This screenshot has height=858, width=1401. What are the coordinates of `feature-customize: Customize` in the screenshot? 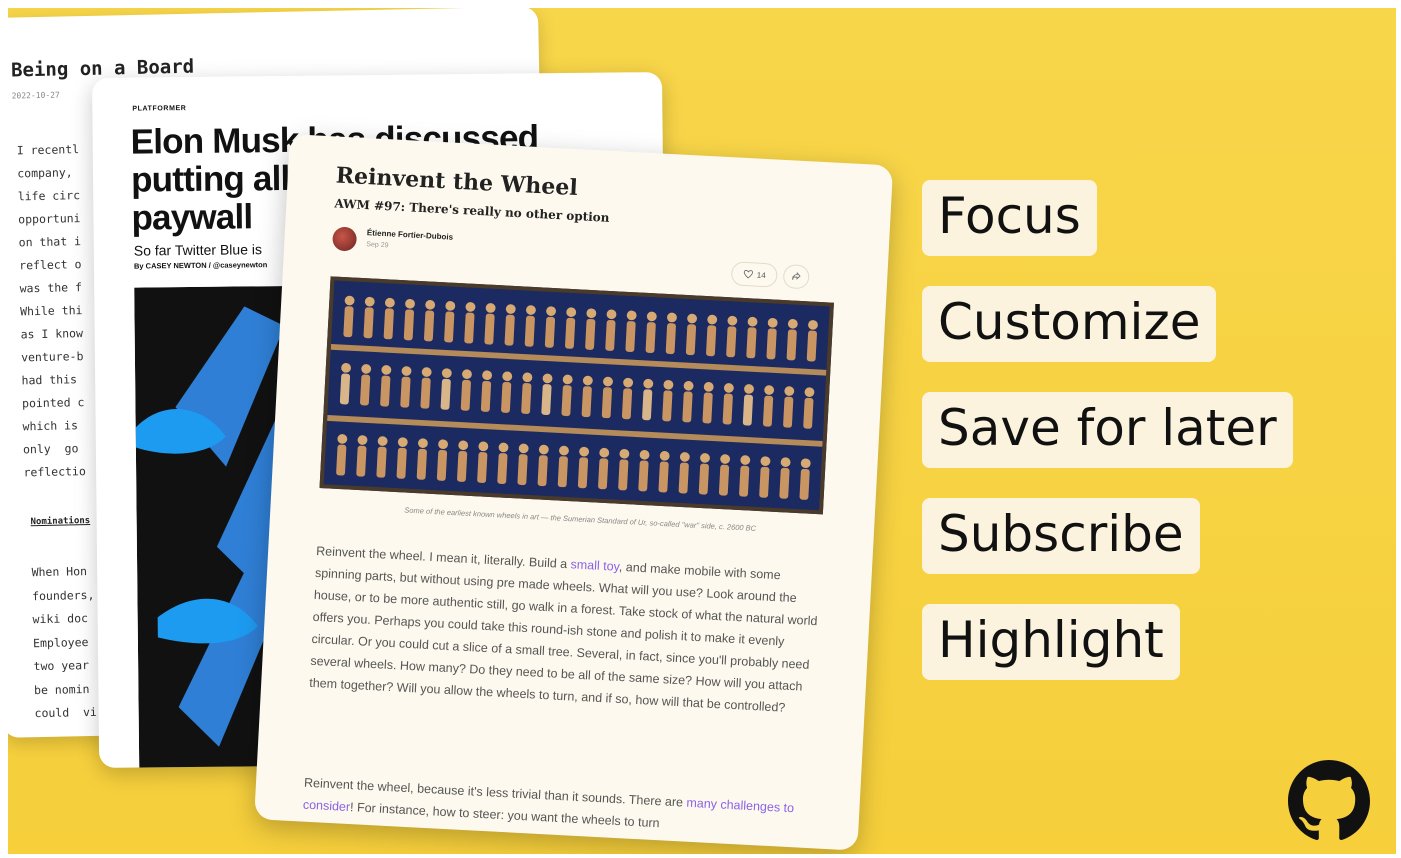 It's located at (1069, 324).